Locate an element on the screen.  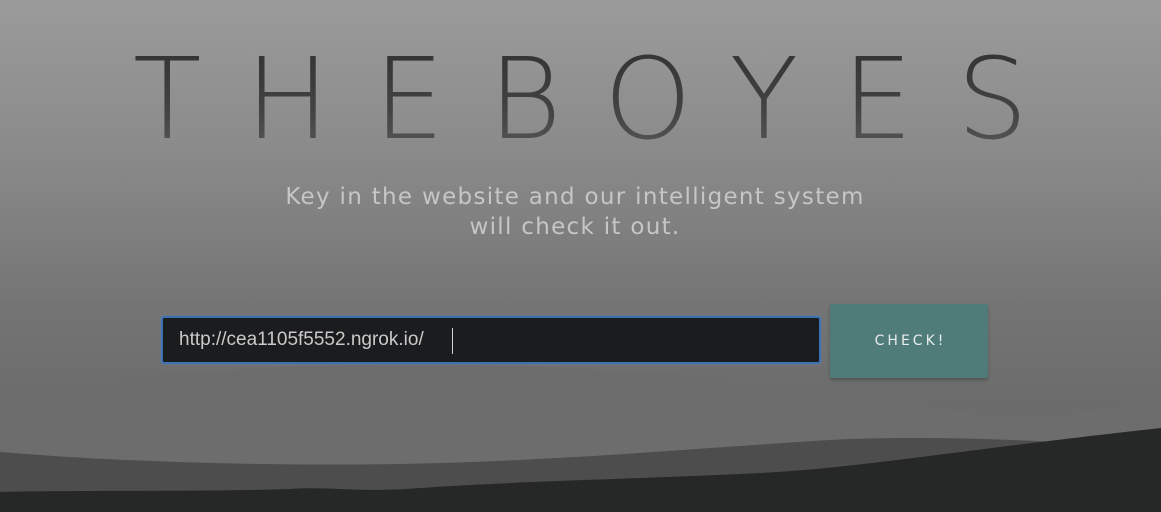
text-cursor is located at coordinates (452, 341).